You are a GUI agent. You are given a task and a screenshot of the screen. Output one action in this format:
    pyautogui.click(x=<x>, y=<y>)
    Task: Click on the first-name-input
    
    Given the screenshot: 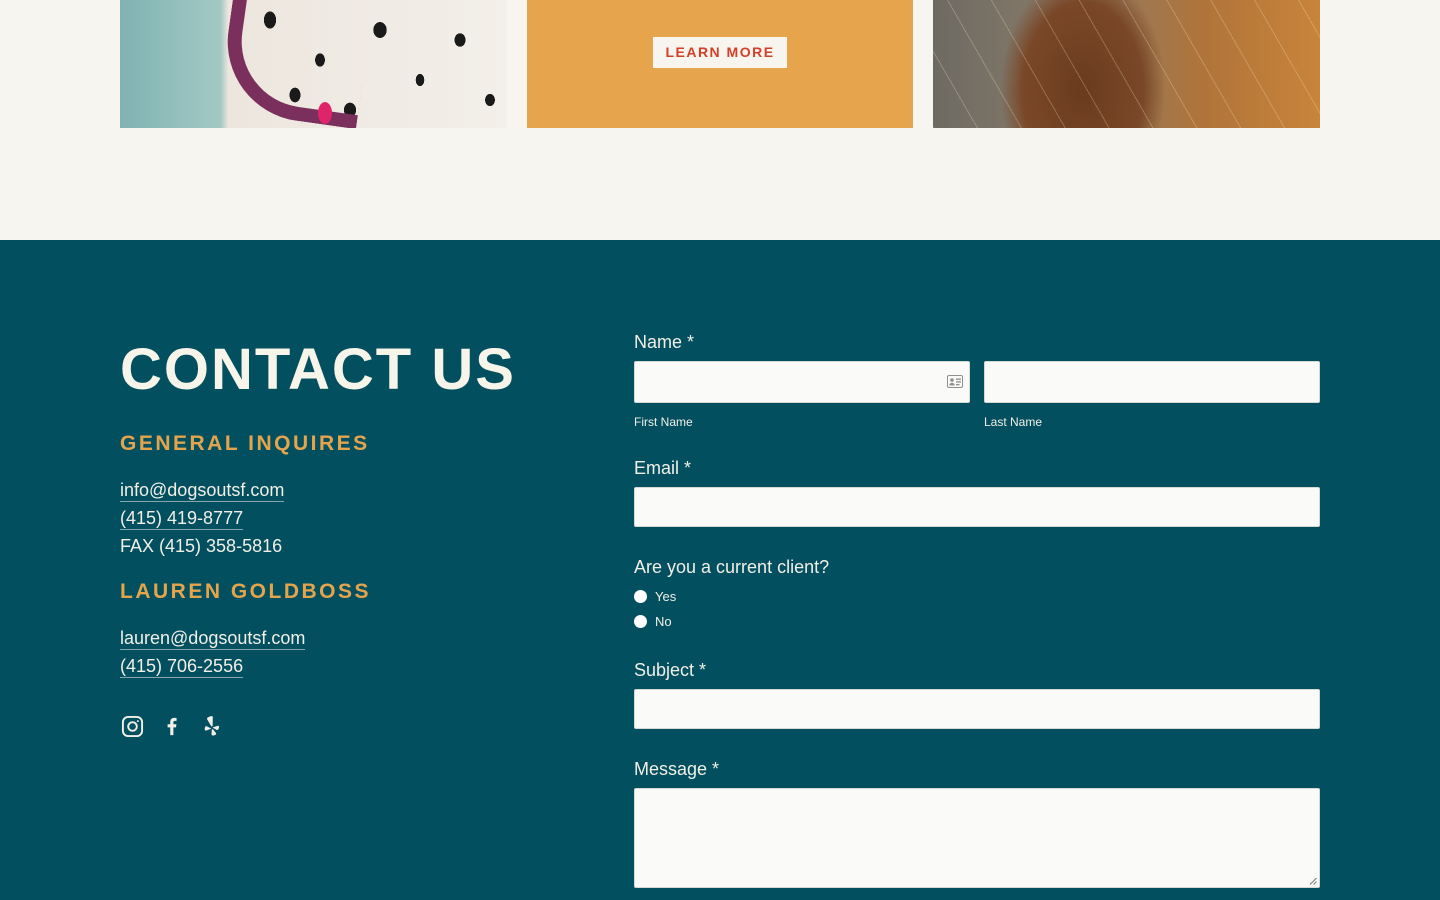 What is the action you would take?
    pyautogui.click(x=802, y=382)
    